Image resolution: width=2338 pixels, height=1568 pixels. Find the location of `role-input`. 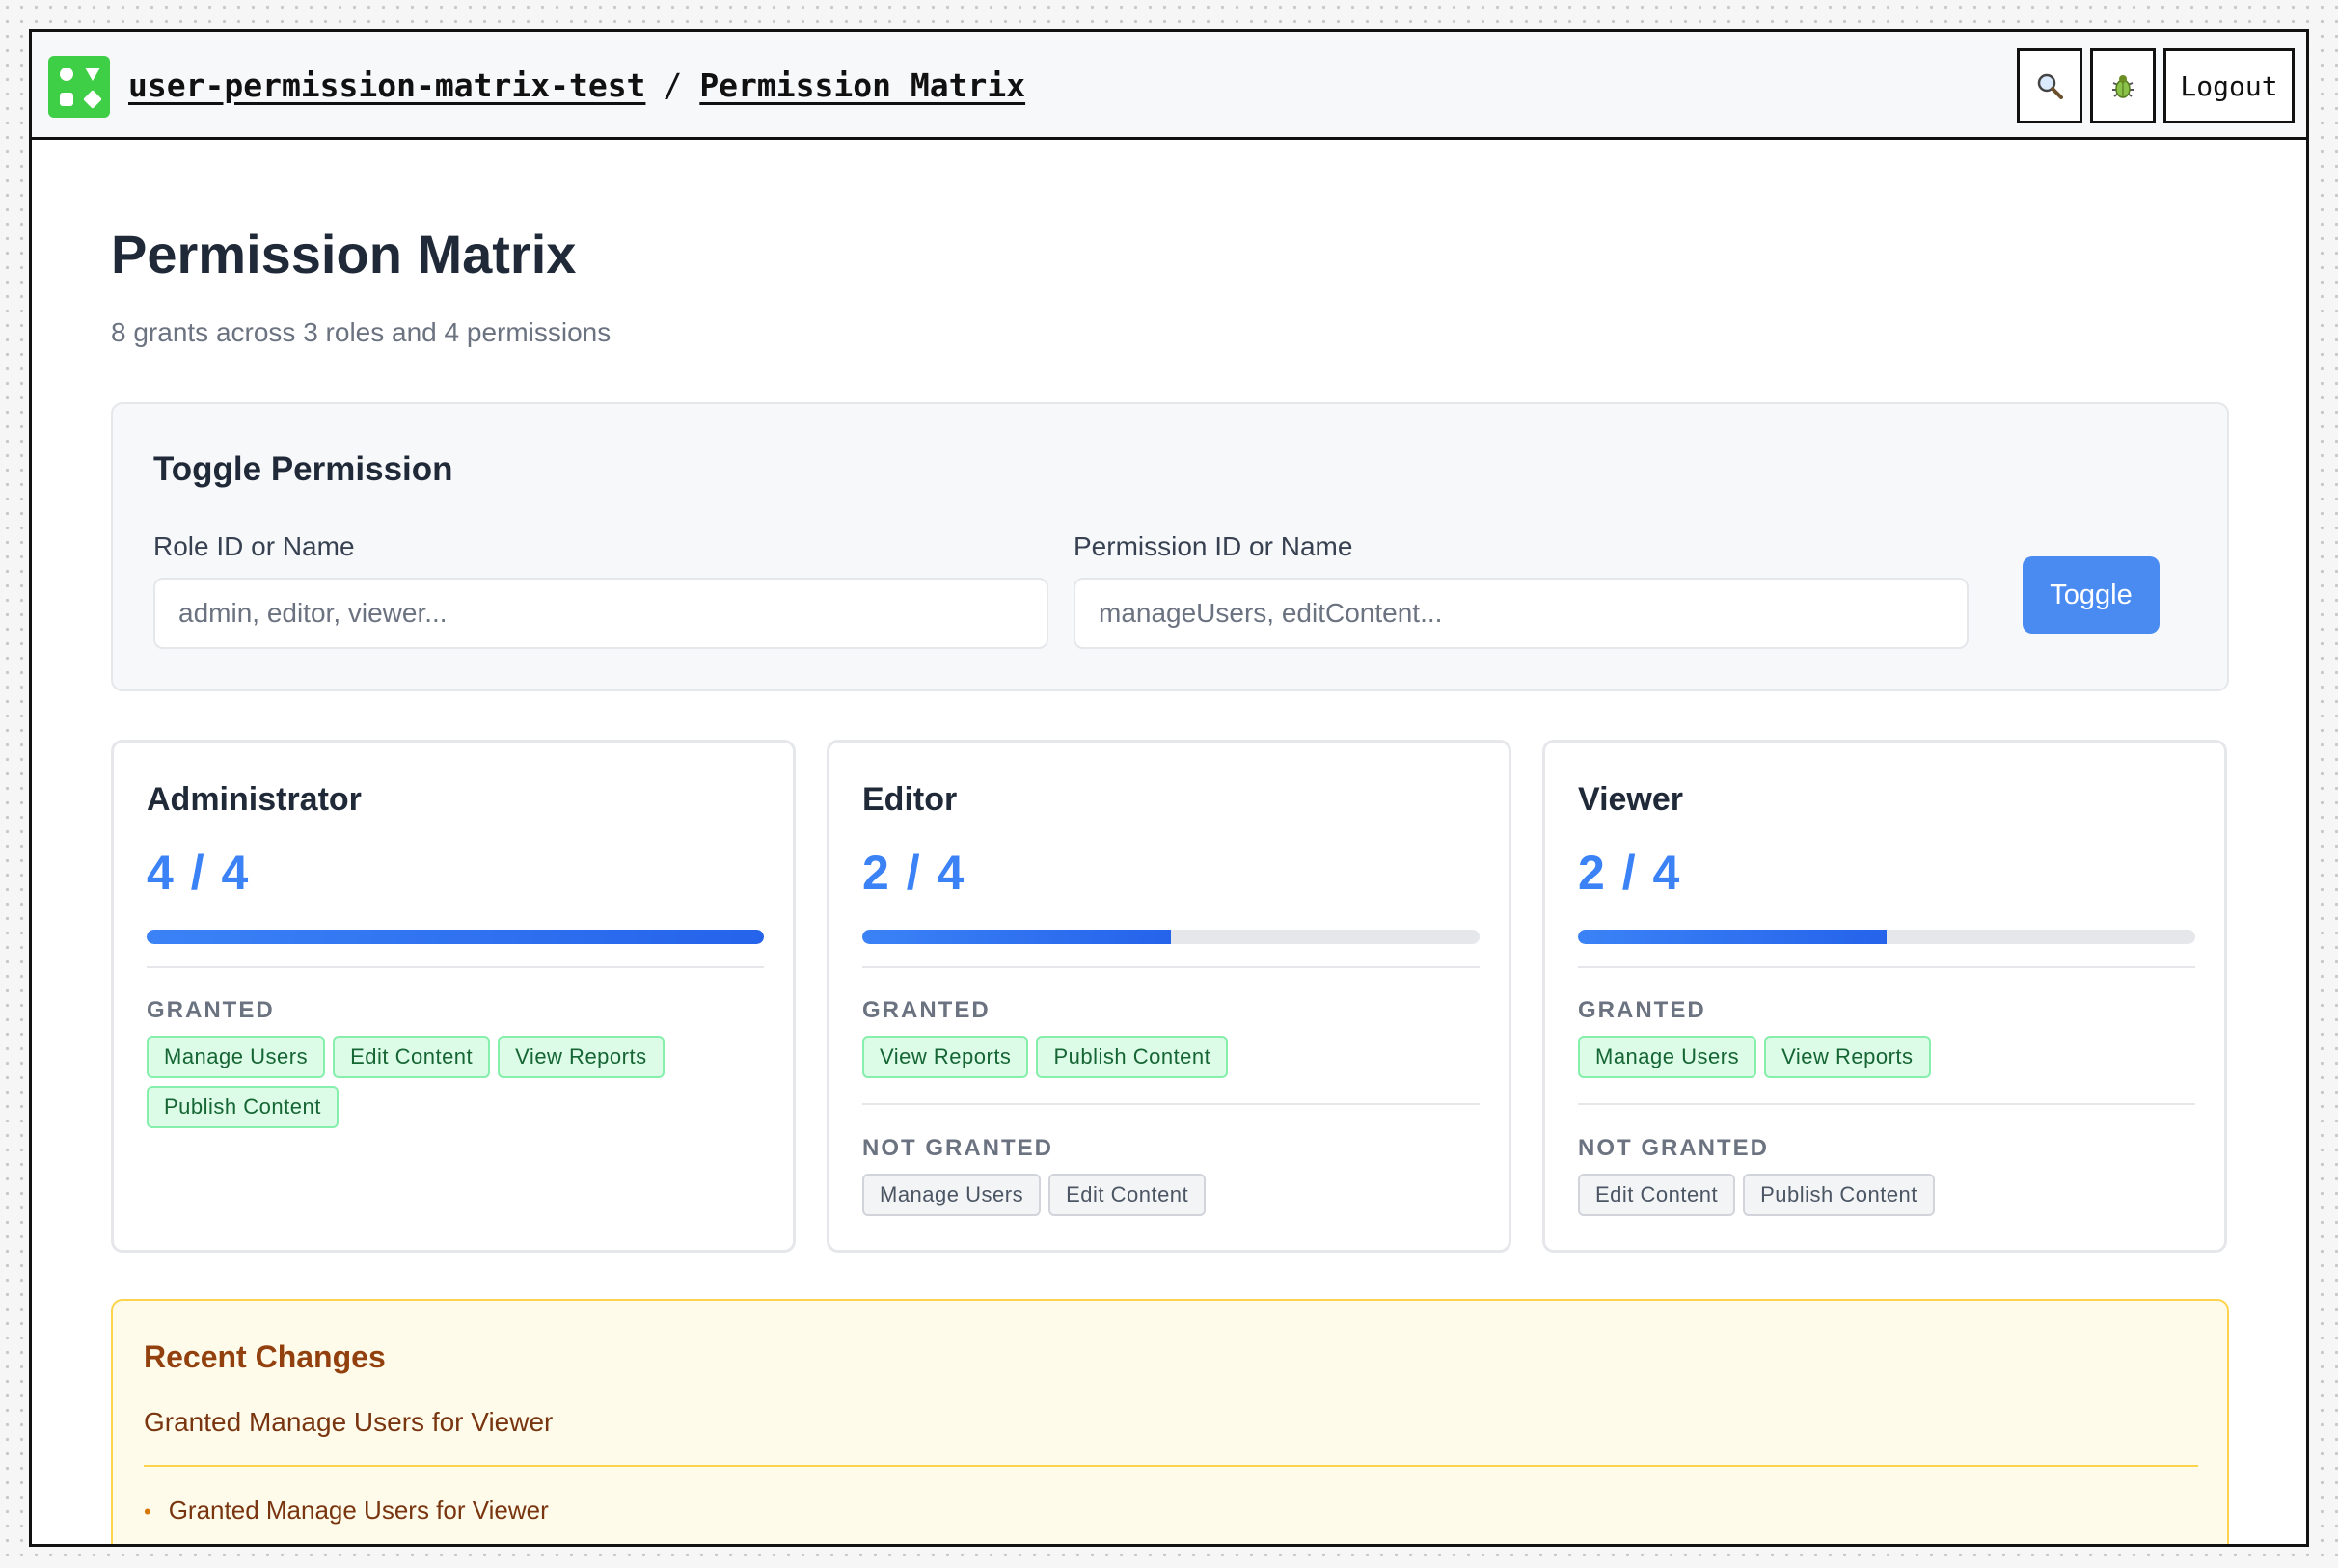

role-input is located at coordinates (600, 614).